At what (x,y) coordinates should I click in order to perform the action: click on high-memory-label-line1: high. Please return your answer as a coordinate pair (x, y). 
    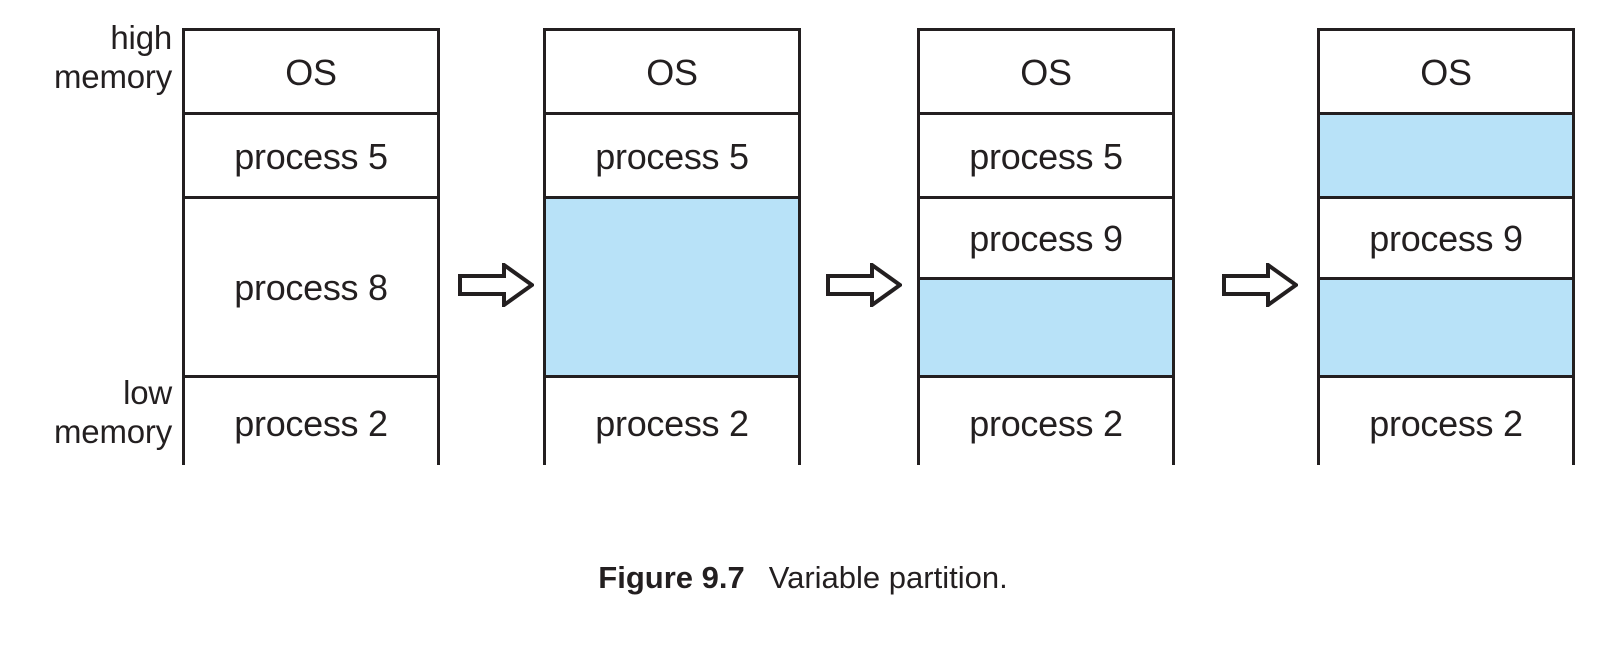
    Looking at the image, I should click on (141, 37).